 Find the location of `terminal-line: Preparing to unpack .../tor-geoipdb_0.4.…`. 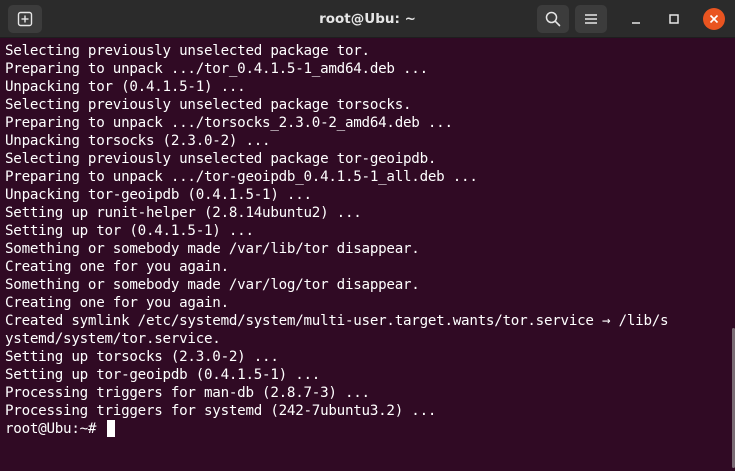

terminal-line: Preparing to unpack .../tor-geoipdb_0.4.… is located at coordinates (241, 177).